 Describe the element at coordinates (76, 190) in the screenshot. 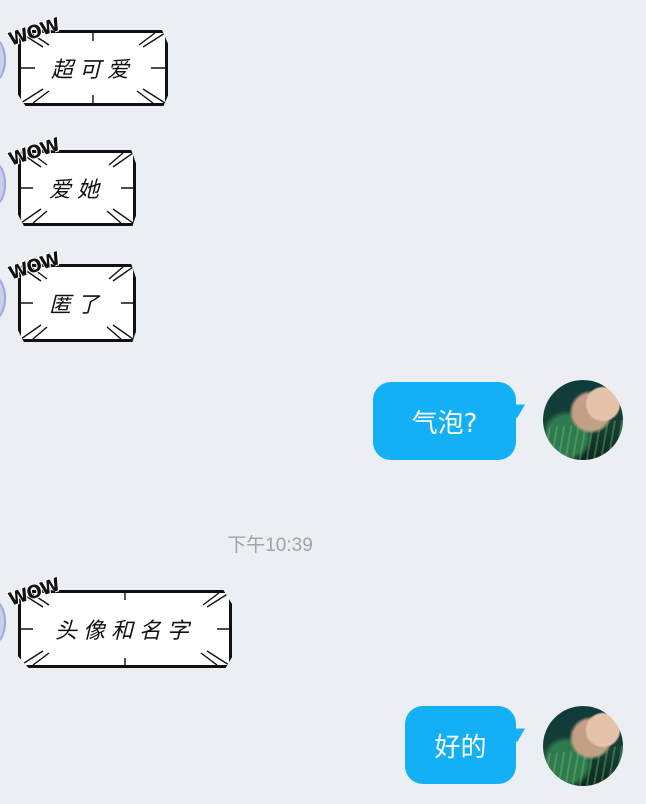

I see `message-text: 爱她` at that location.